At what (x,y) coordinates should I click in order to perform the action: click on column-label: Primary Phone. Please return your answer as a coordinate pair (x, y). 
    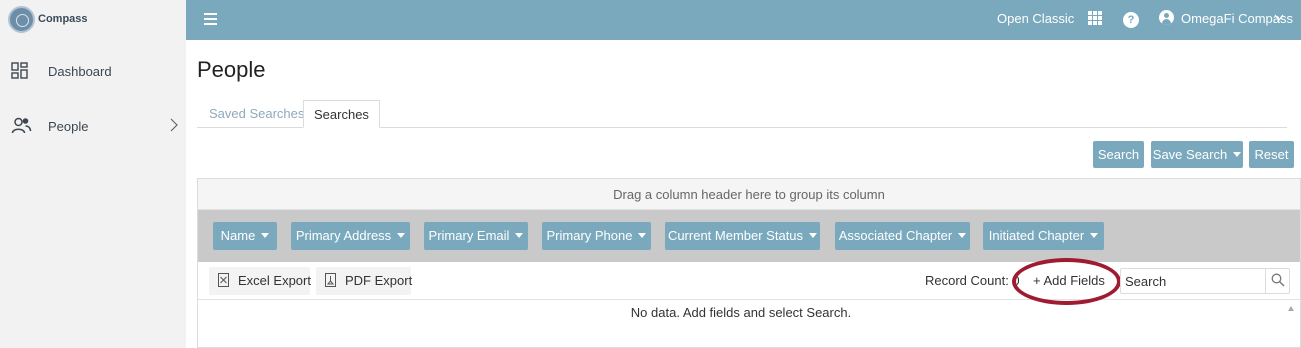
    Looking at the image, I should click on (589, 235).